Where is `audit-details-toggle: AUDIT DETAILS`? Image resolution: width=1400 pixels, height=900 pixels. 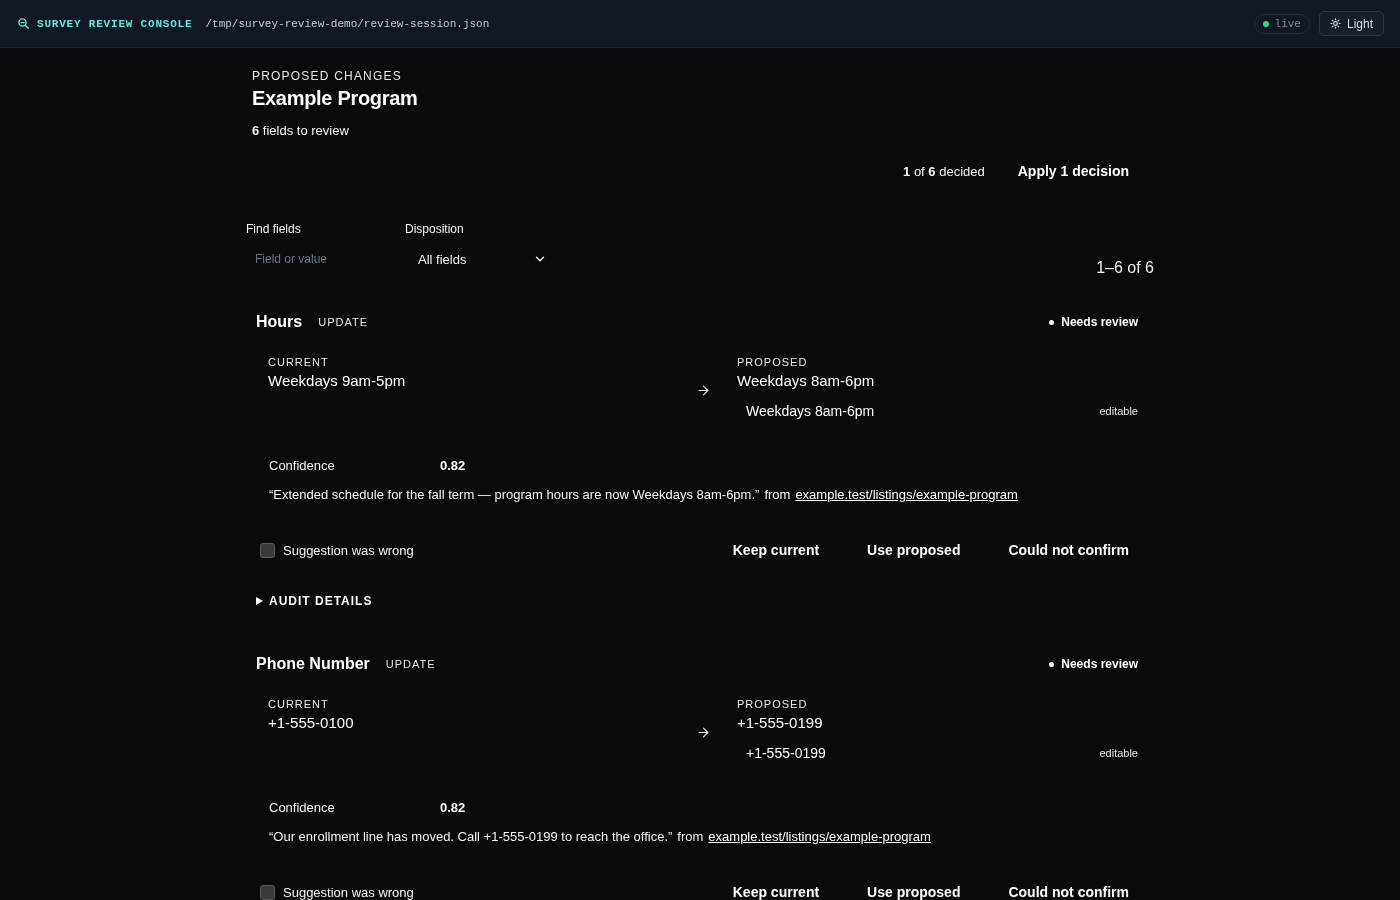
audit-details-toggle: AUDIT DETAILS is located at coordinates (314, 601).